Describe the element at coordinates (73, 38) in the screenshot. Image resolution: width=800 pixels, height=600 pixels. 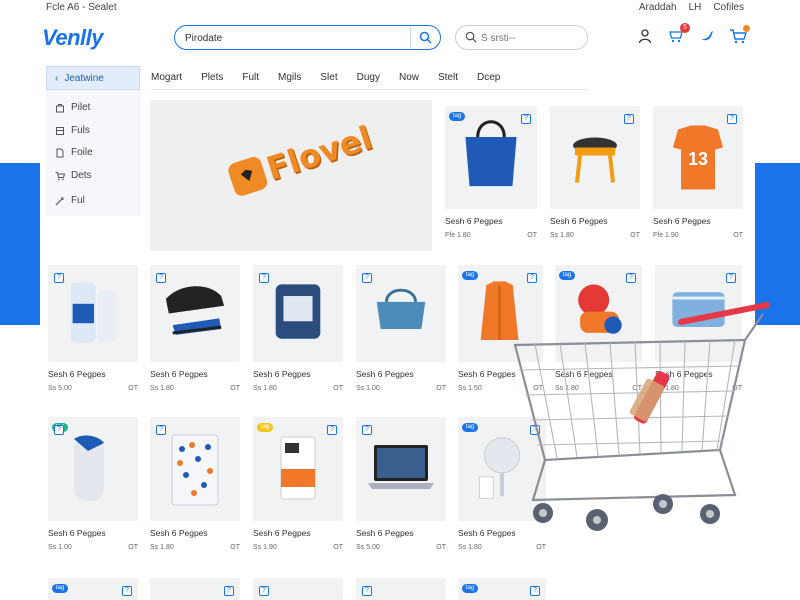
I see `brand-logo: Venlly` at that location.